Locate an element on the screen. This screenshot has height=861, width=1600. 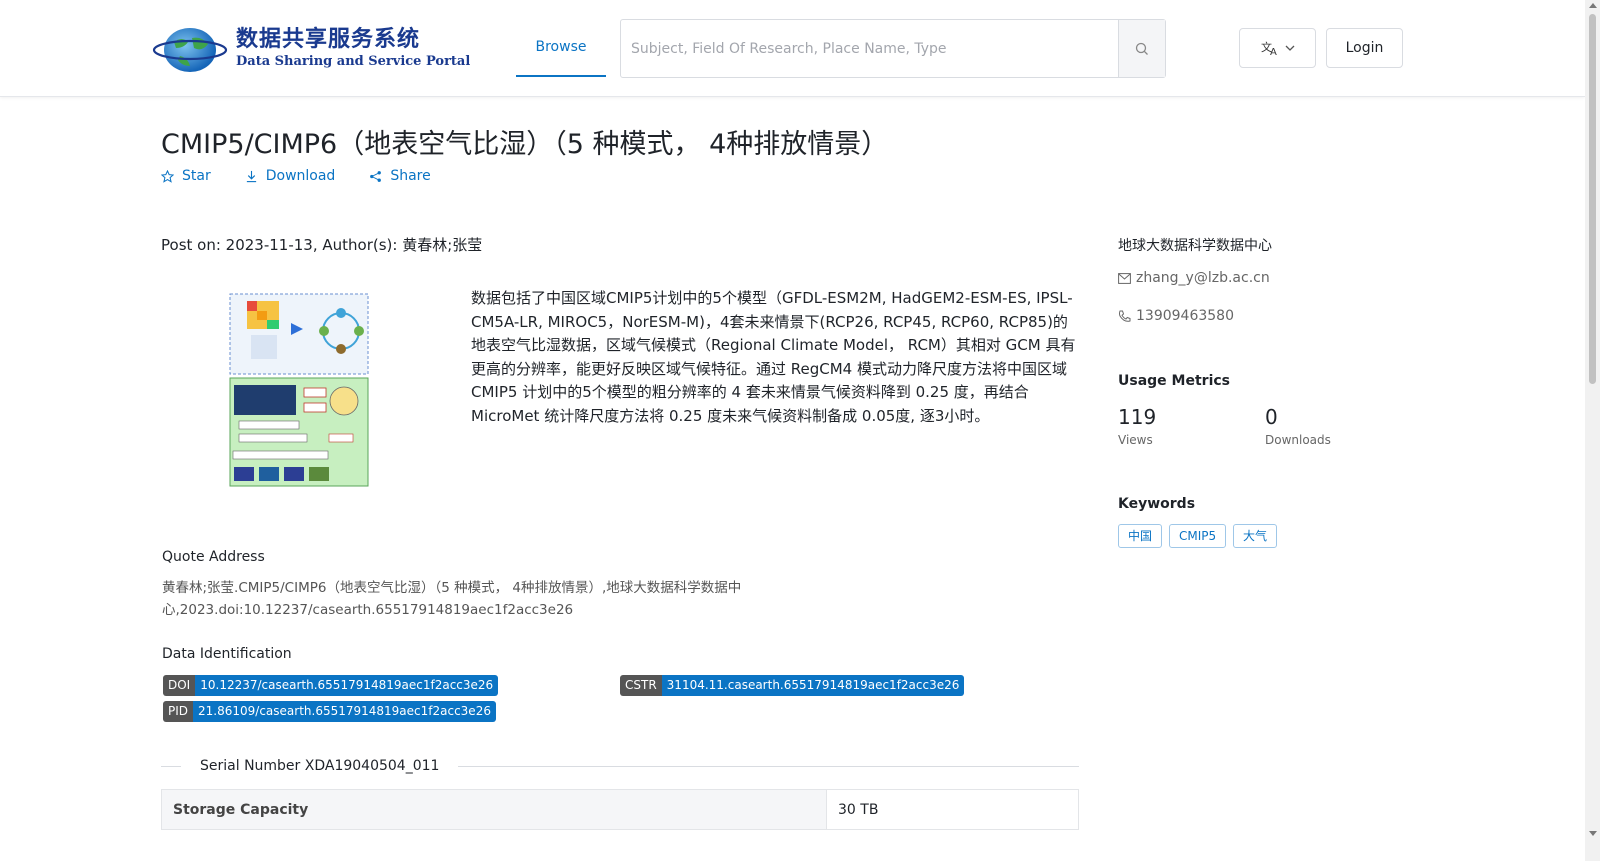
search-input is located at coordinates (869, 48).